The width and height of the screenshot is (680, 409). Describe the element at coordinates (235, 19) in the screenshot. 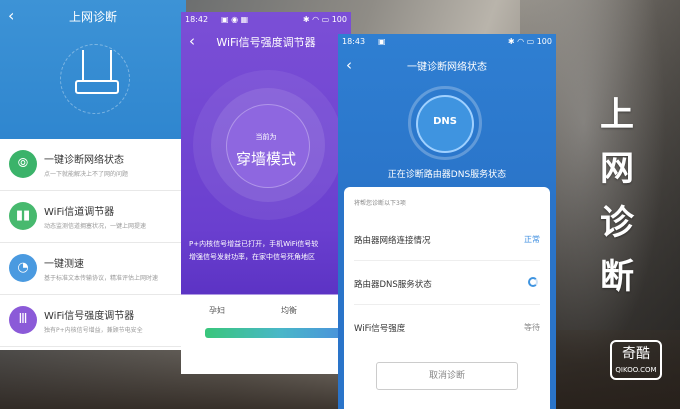

I see `notification-icons: ▣ ◉ ▦` at that location.